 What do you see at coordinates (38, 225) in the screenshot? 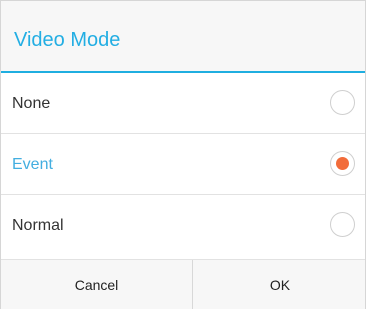
I see `option-normal-label: Normal` at bounding box center [38, 225].